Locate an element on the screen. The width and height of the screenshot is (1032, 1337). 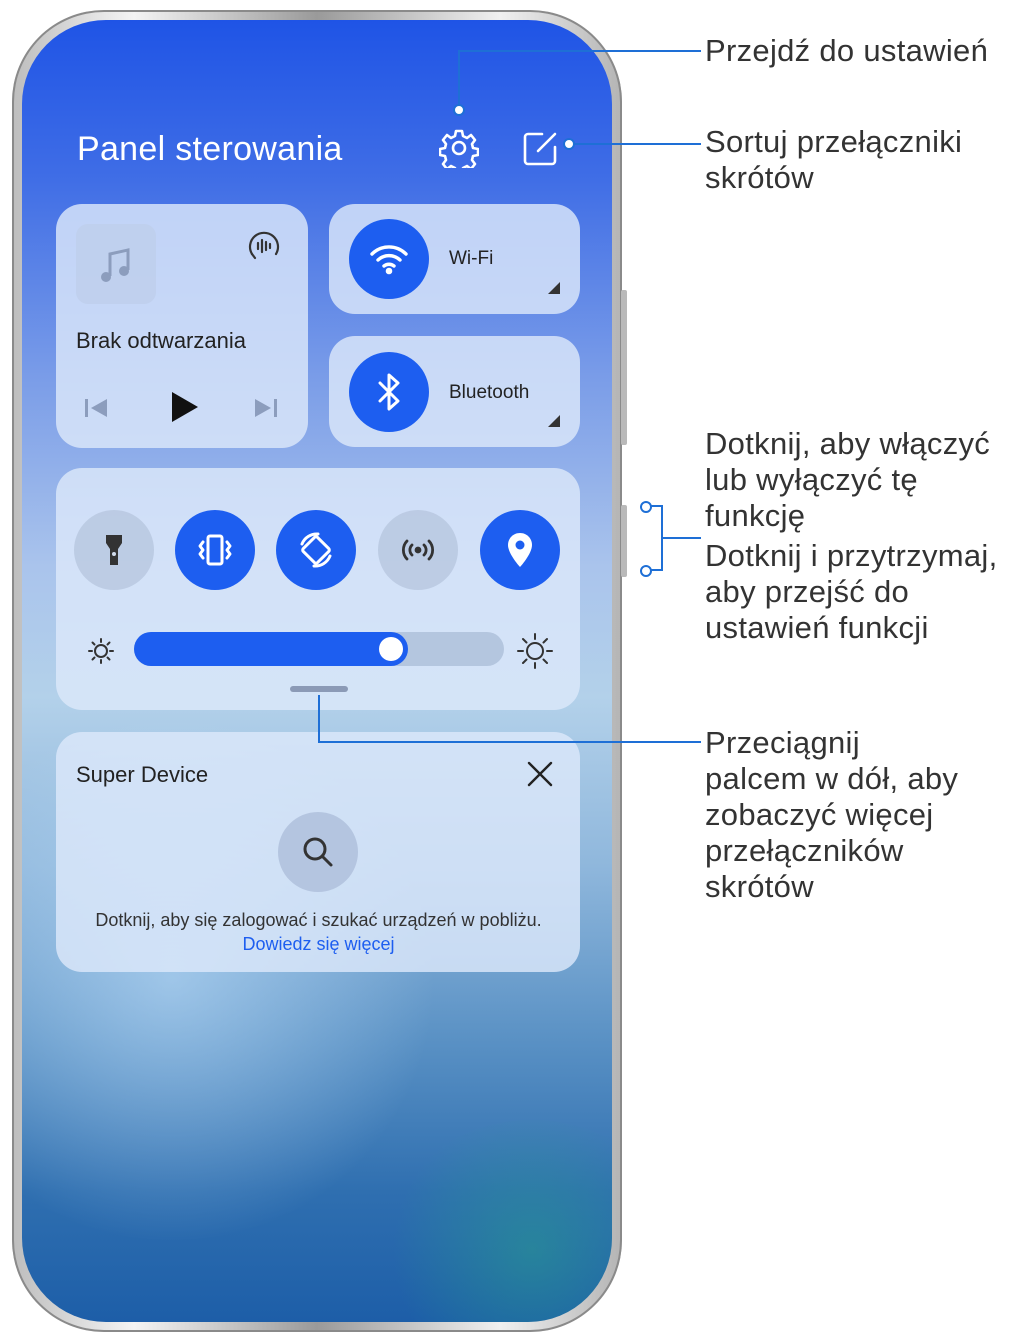
search-icon is located at coordinates (318, 852).